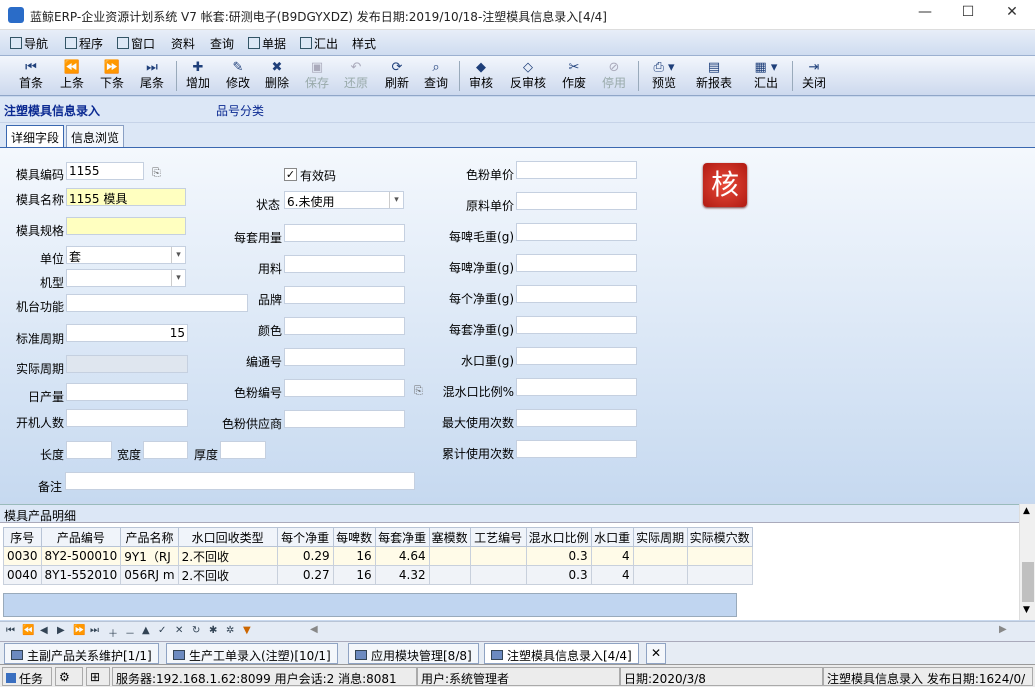  Describe the element at coordinates (314, 629) in the screenshot. I see `scroll-left-icon: ◀` at that location.